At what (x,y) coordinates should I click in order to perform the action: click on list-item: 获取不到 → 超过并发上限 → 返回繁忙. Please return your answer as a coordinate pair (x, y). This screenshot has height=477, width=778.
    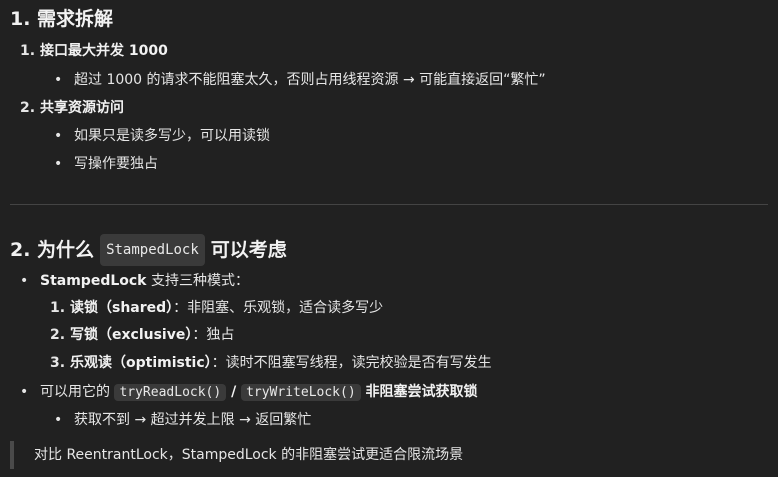
    Looking at the image, I should click on (182, 420).